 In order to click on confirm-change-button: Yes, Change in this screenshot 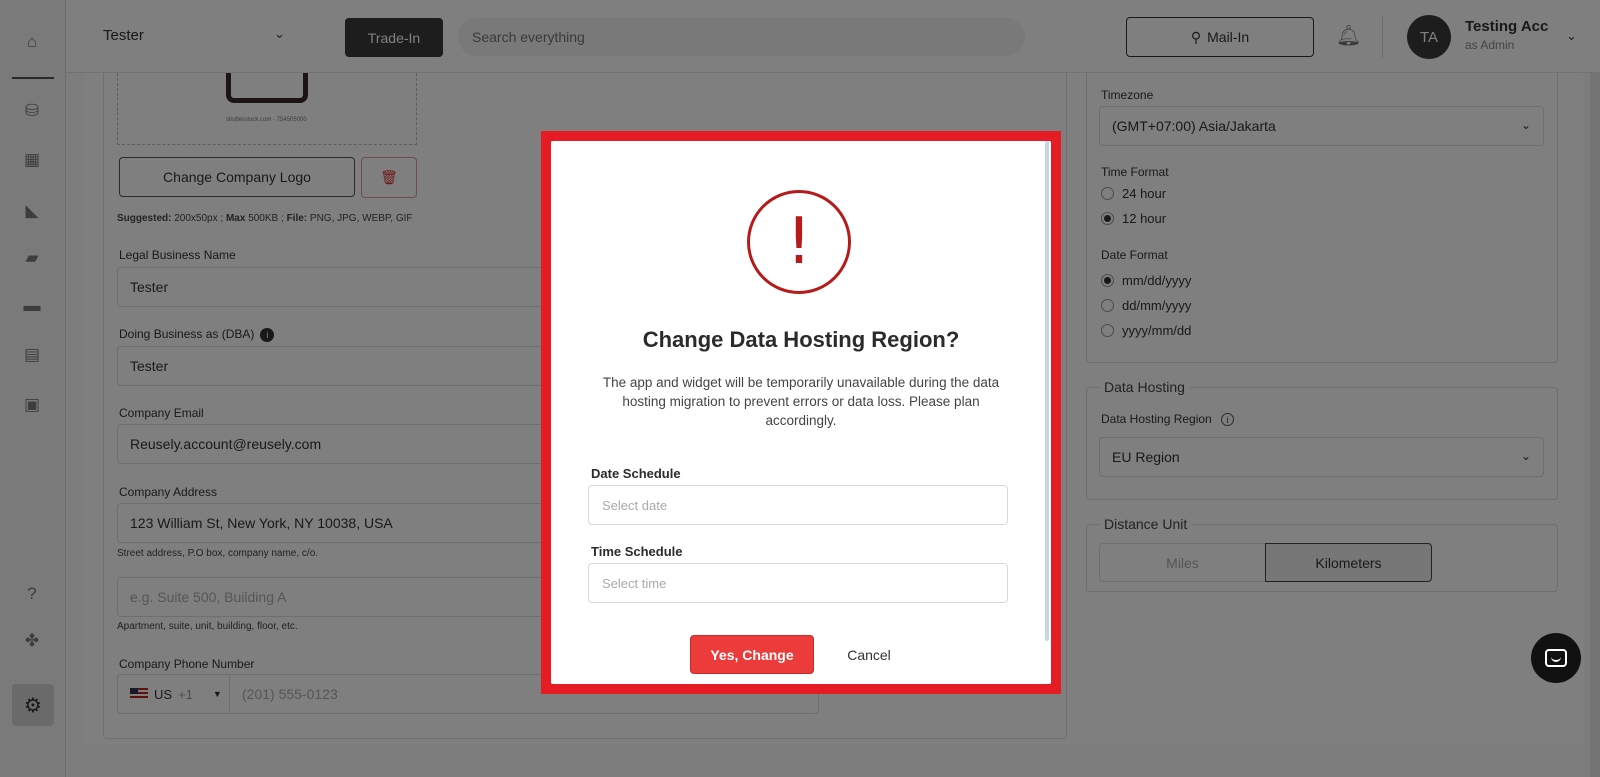, I will do `click(752, 654)`.